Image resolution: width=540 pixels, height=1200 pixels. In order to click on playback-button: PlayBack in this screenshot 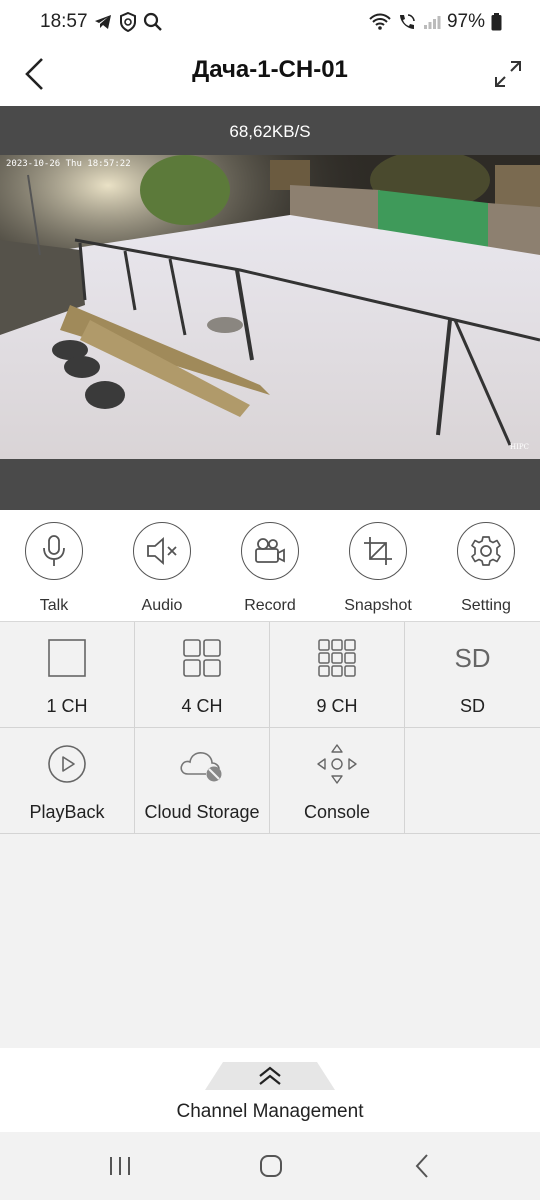, I will do `click(67, 781)`.